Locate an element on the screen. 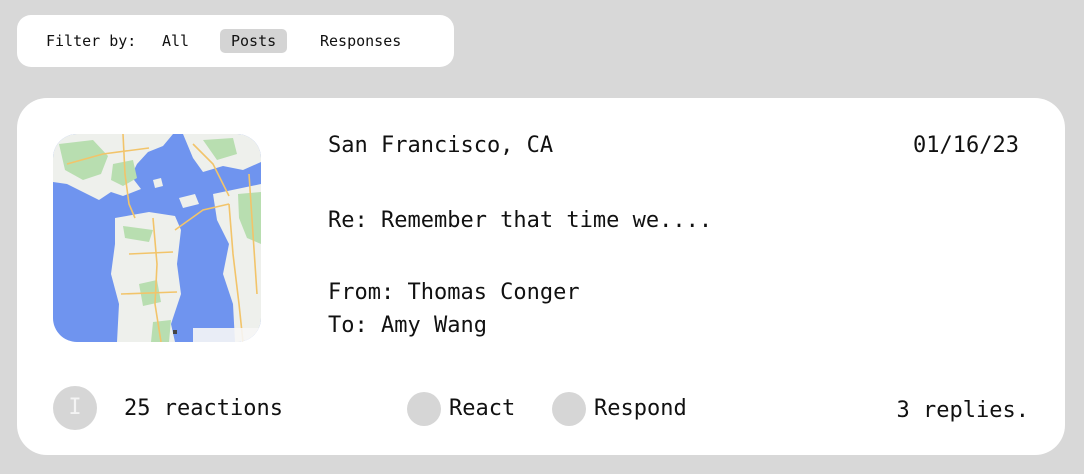 The width and height of the screenshot is (1084, 474). post-to: To: Amy Wang is located at coordinates (407, 325).